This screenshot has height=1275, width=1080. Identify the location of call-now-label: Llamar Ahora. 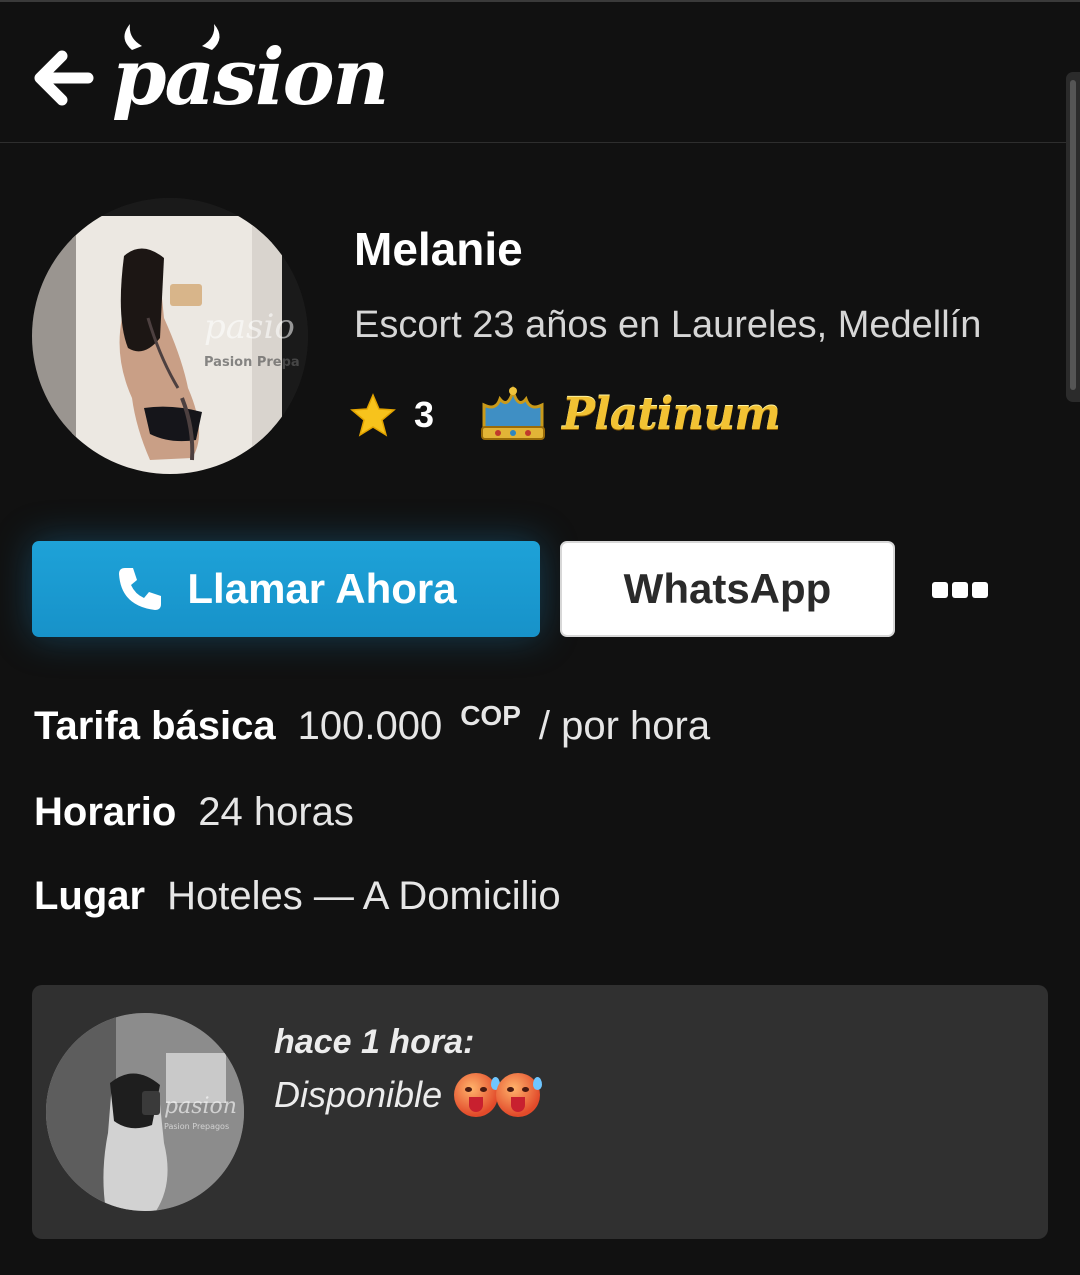
(322, 588).